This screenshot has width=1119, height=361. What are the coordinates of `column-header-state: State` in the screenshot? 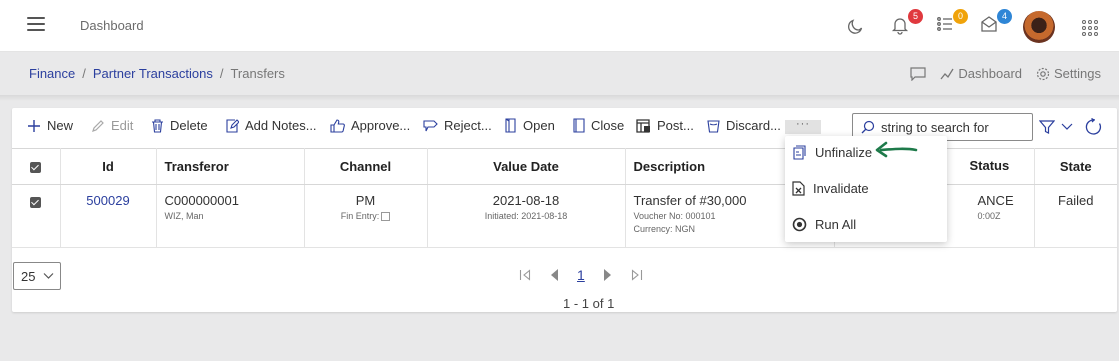 It's located at (1075, 166).